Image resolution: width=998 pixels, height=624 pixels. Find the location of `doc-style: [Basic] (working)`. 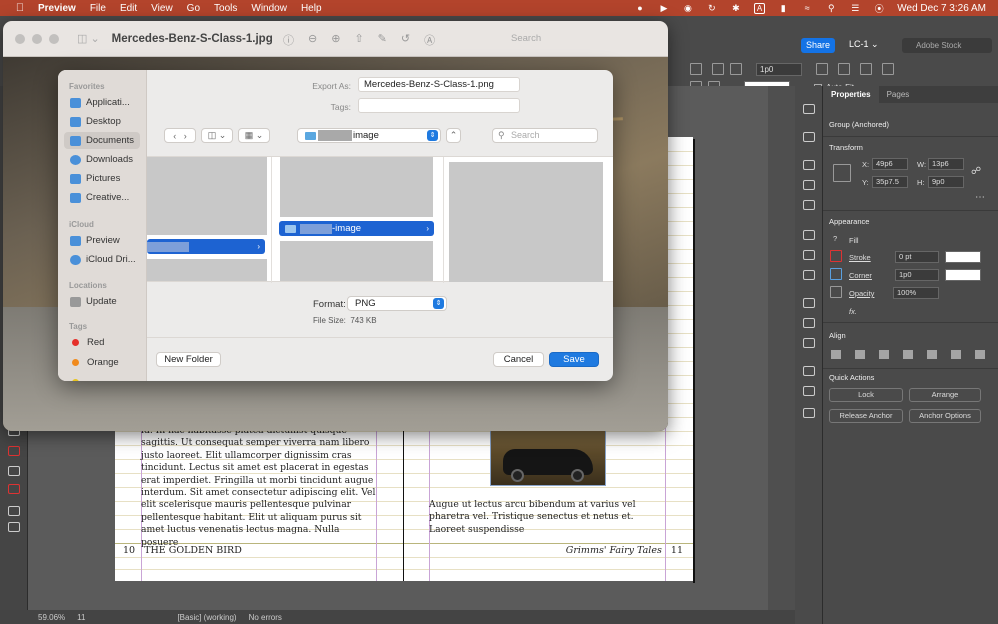

doc-style: [Basic] (working) is located at coordinates (206, 617).